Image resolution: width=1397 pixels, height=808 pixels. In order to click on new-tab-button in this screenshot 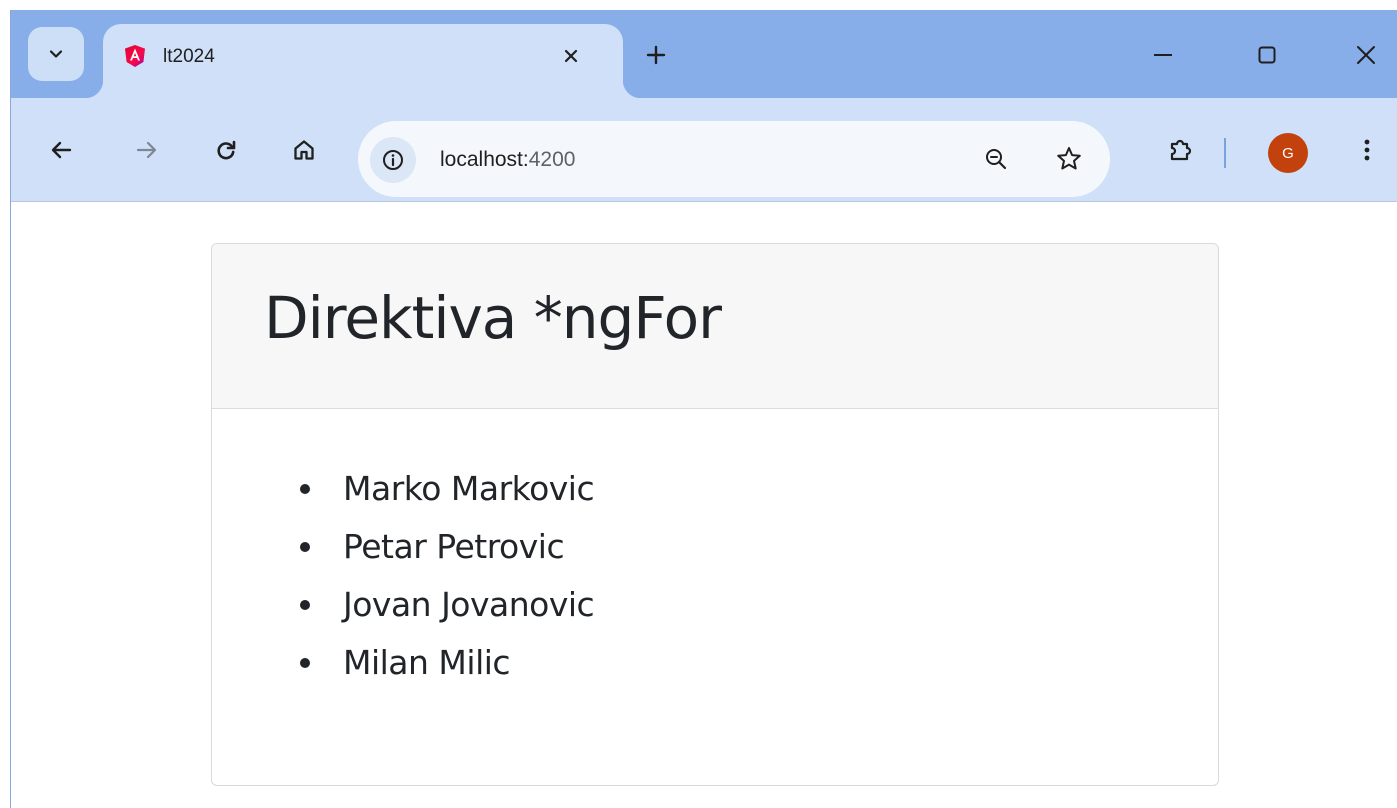, I will do `click(656, 55)`.